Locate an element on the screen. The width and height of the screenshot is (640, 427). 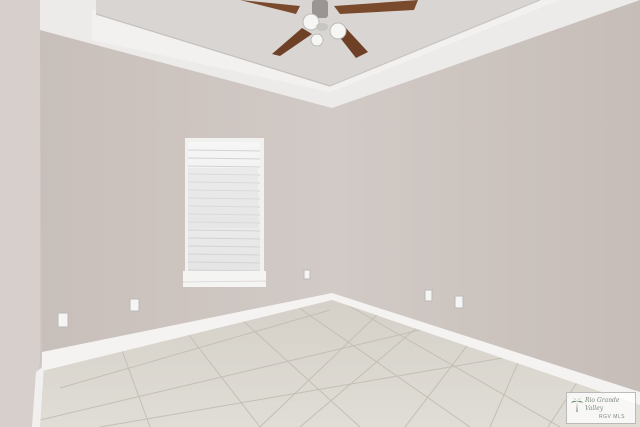
watermark-line2: RGV MLS is located at coordinates (612, 417).